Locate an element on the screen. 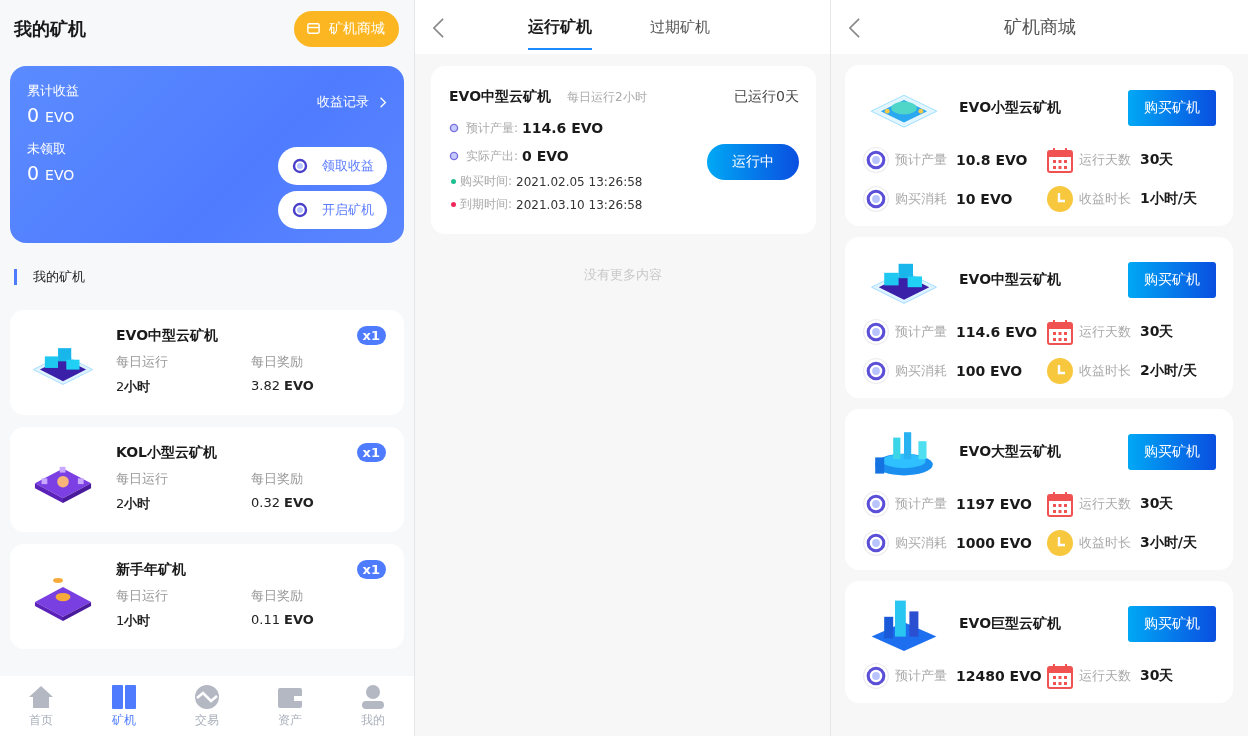  tab: 运行矿机 is located at coordinates (560, 27).